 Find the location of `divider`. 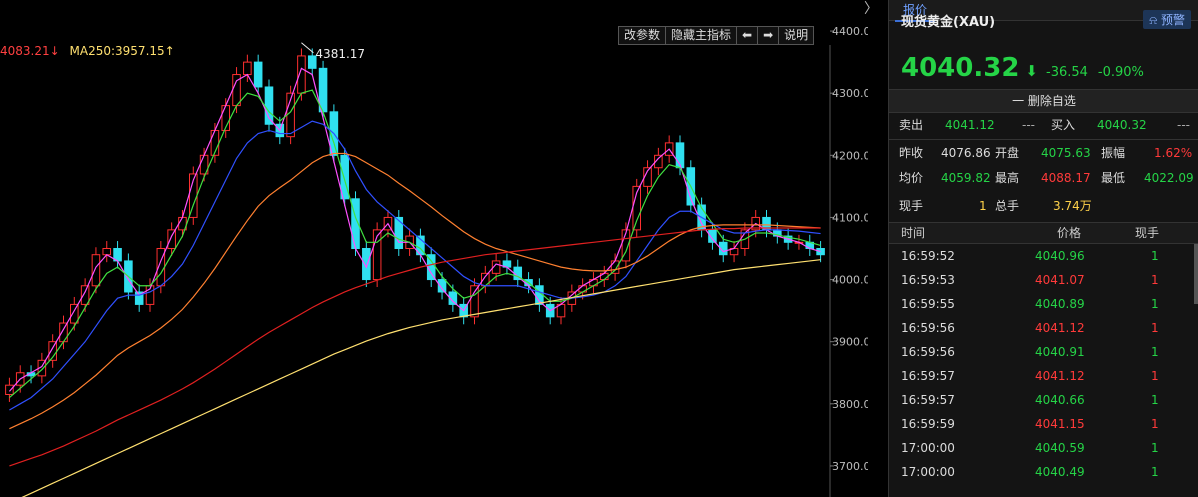

divider is located at coordinates (1043, 139).